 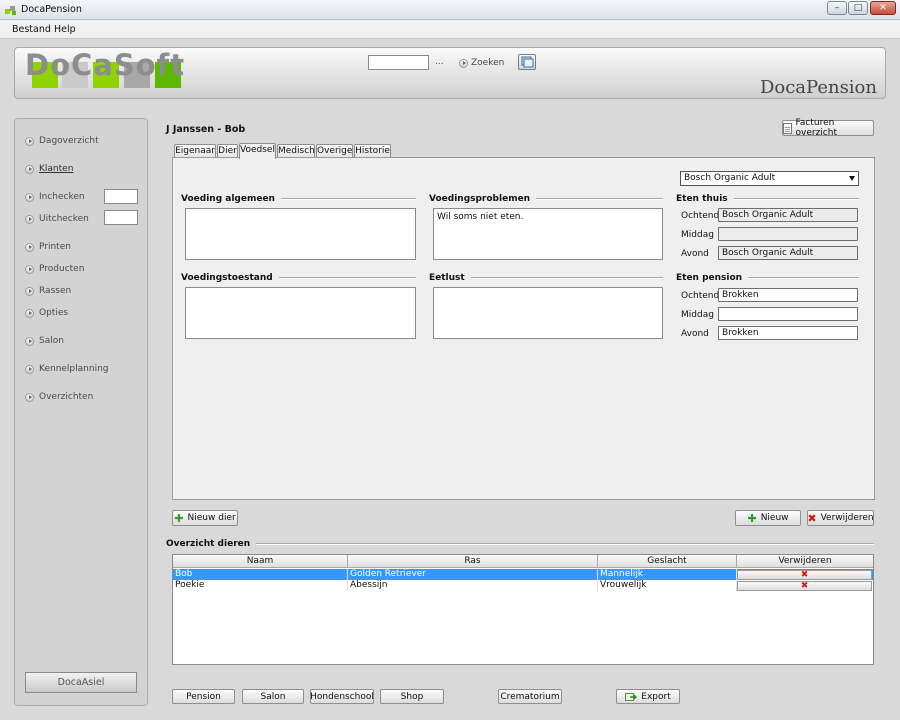 What do you see at coordinates (473, 585) in the screenshot?
I see `cell-ras: Abessijn` at bounding box center [473, 585].